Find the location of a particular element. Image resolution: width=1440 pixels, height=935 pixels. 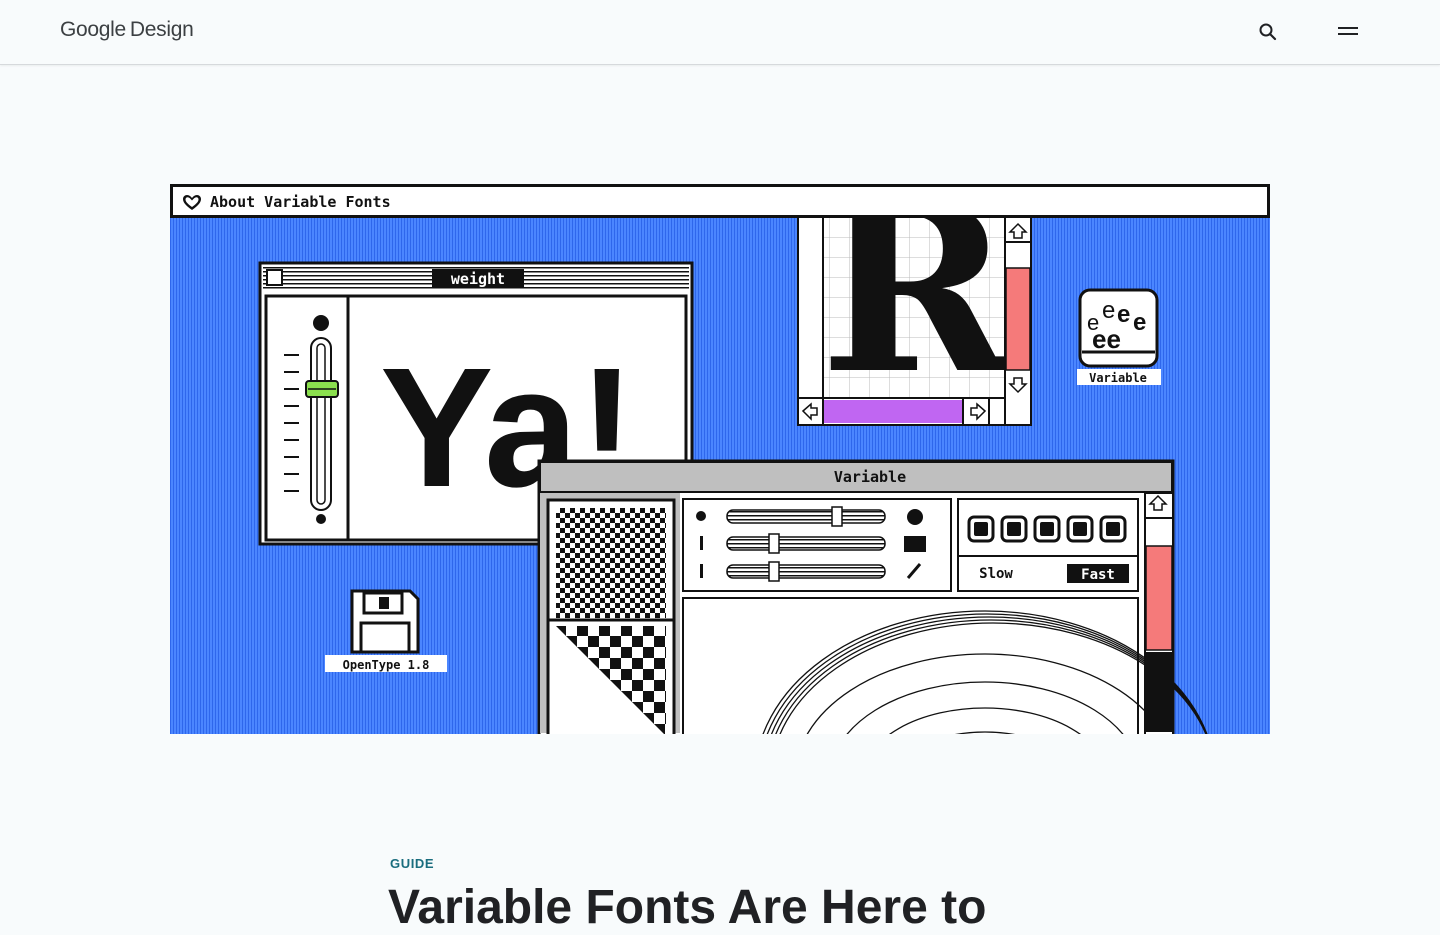

google-design-logo: Google Design is located at coordinates (127, 30).